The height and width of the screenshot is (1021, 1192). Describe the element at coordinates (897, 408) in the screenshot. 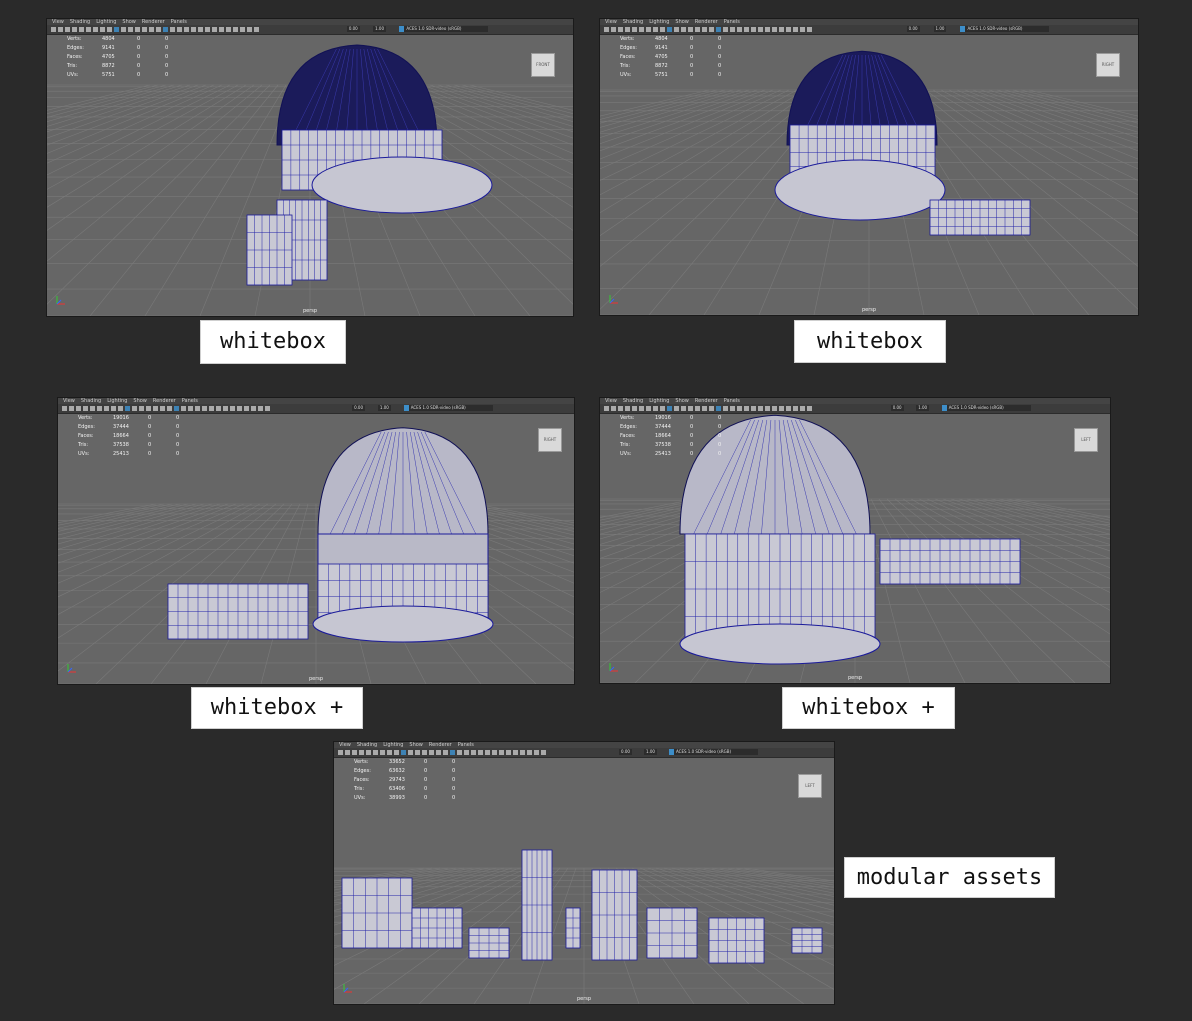

I see `exposure-field: 0.00` at that location.